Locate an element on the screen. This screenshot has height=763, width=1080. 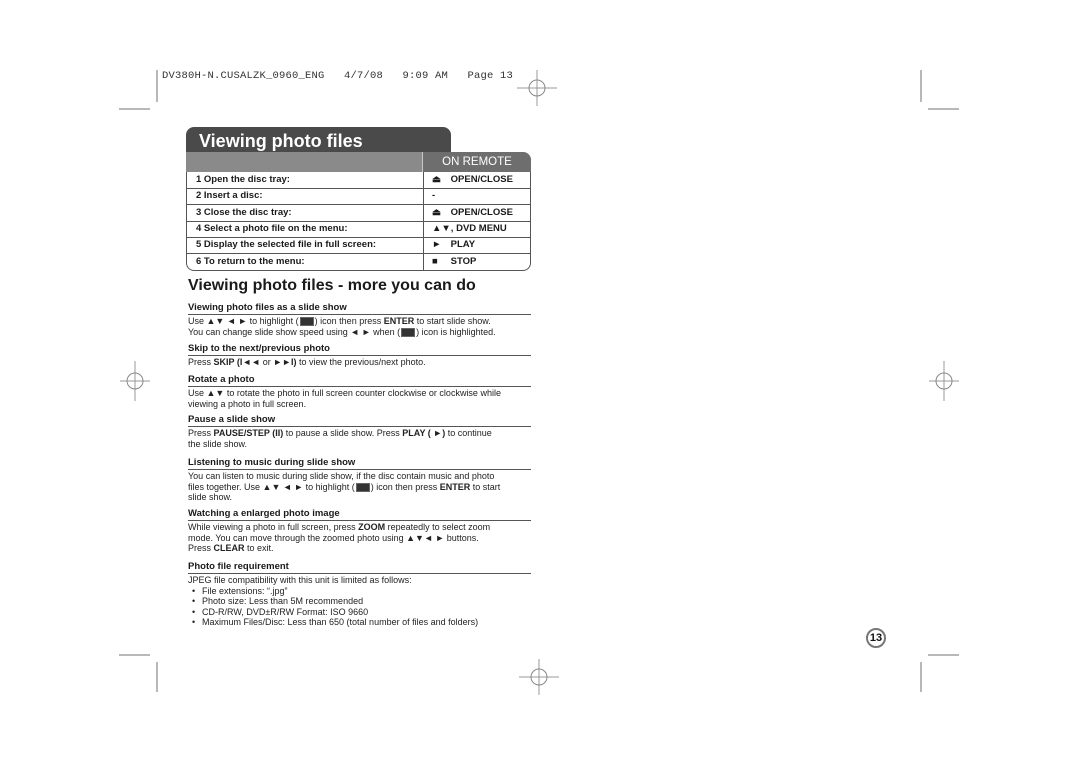
page-number: 13 is located at coordinates (876, 638).